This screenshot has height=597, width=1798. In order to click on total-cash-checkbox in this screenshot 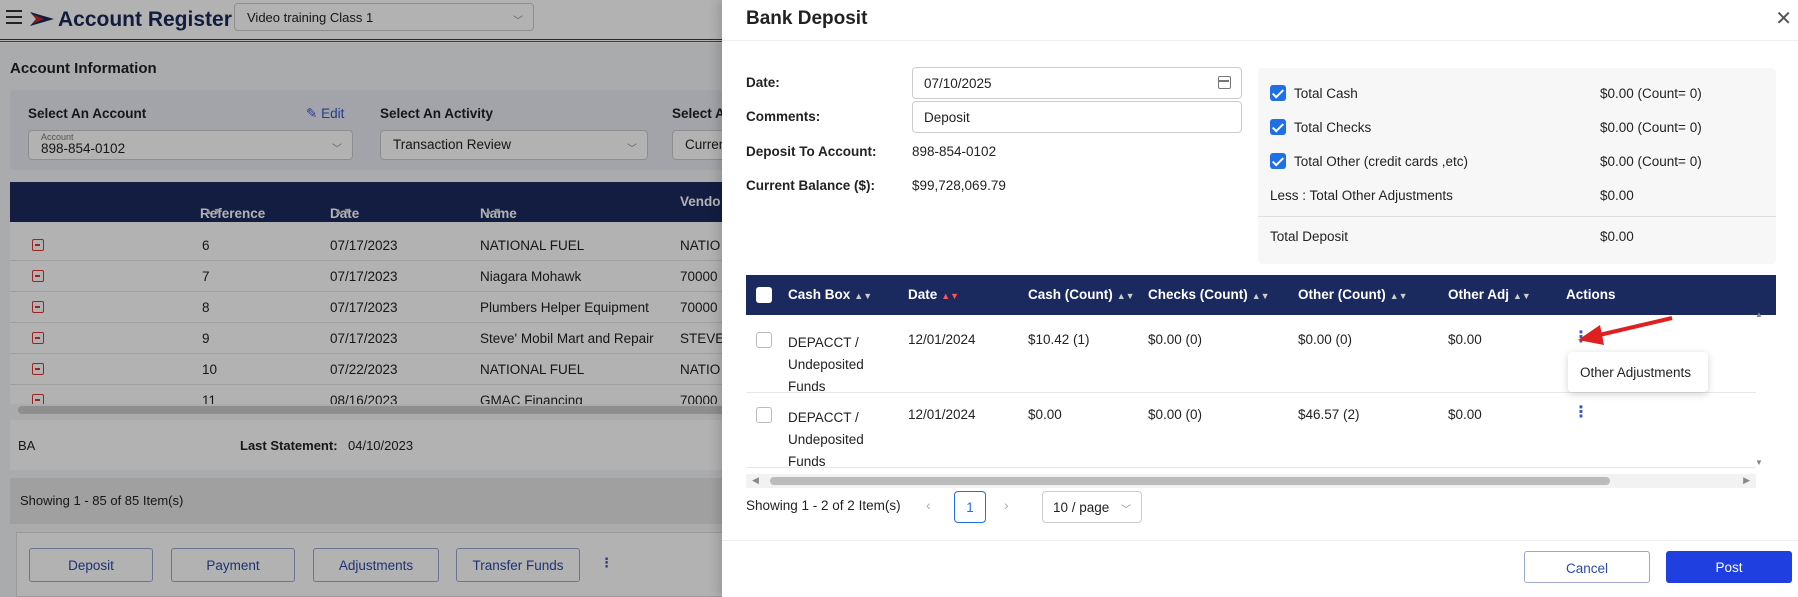, I will do `click(1278, 93)`.